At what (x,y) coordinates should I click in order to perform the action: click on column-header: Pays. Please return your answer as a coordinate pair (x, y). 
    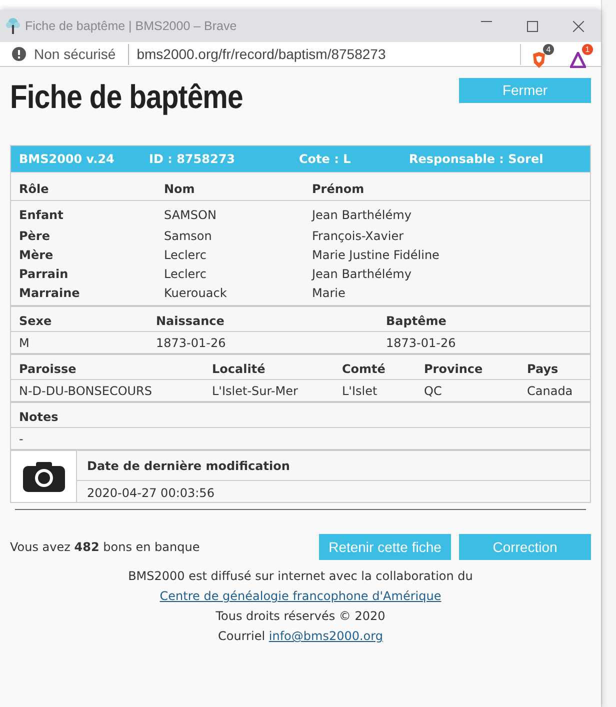
    Looking at the image, I should click on (554, 367).